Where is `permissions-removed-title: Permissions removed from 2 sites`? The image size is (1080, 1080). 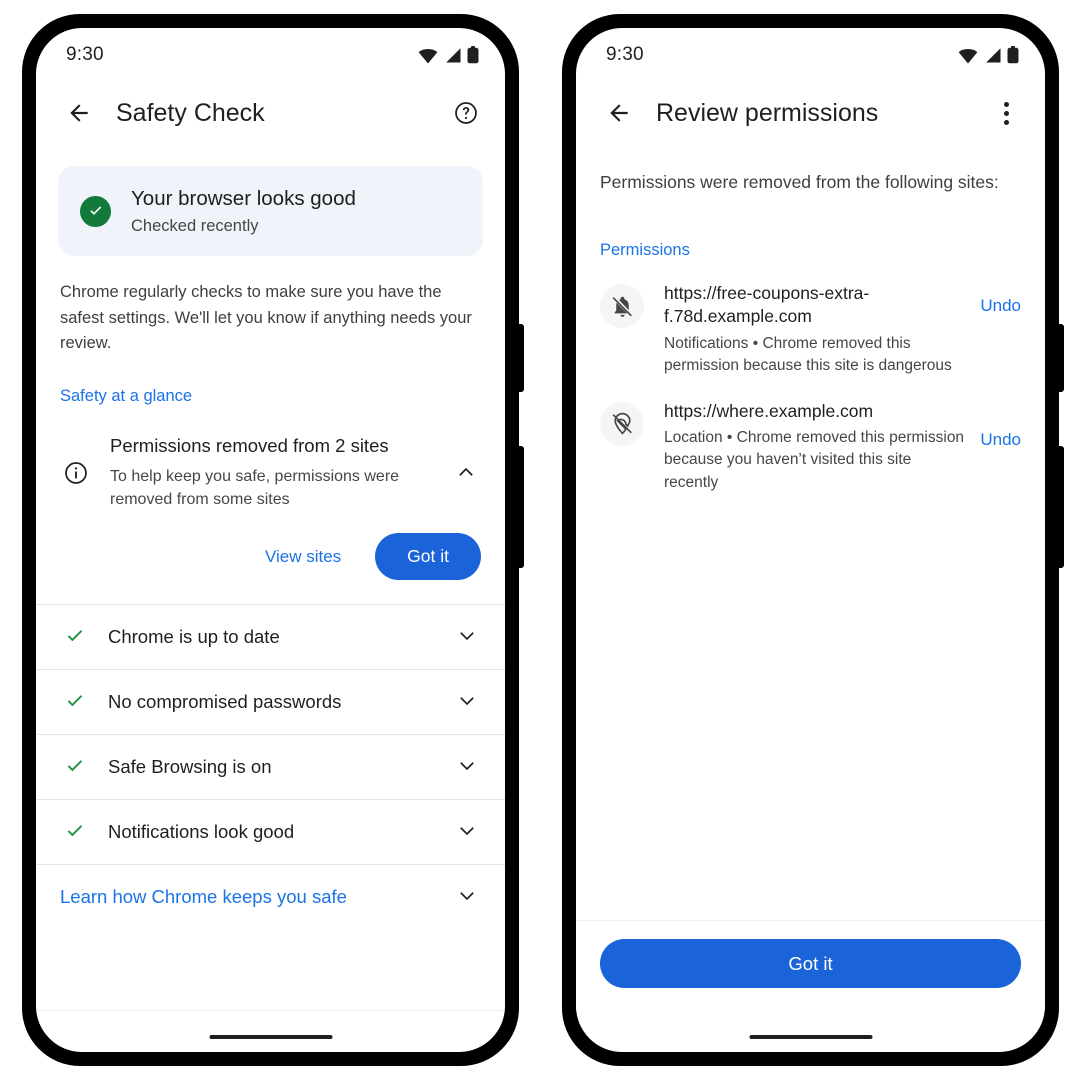
permissions-removed-title: Permissions removed from 2 sites is located at coordinates (249, 445).